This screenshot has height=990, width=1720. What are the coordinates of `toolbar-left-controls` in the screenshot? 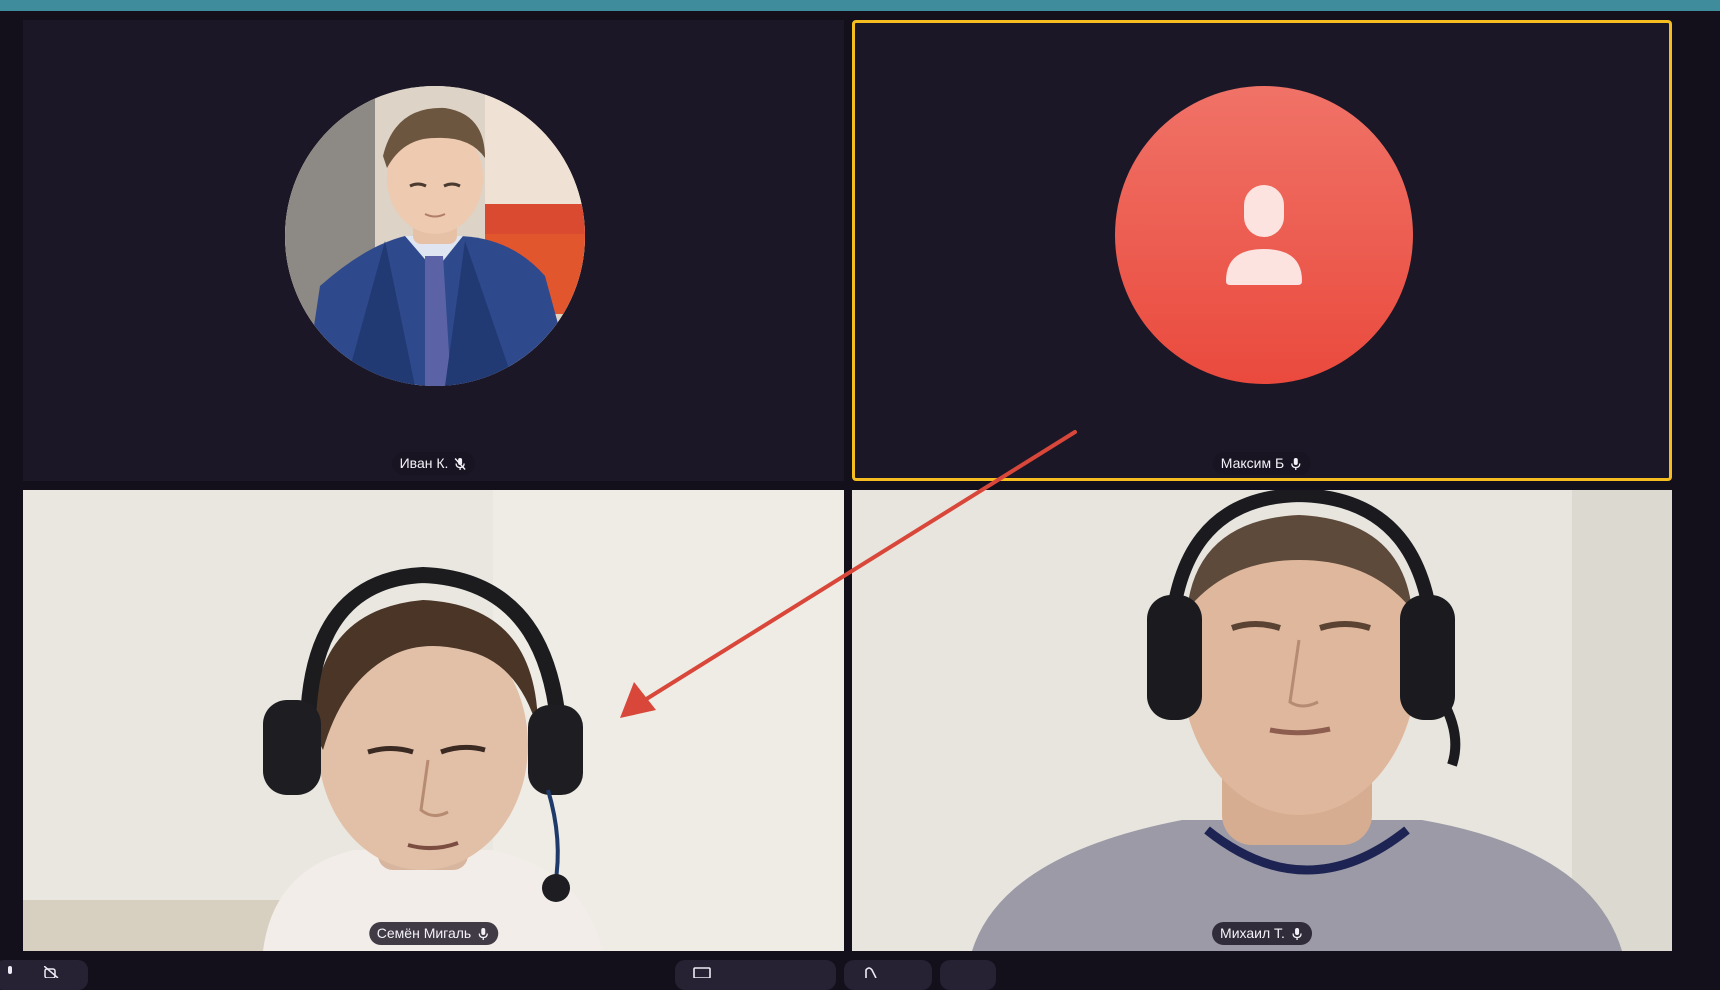 It's located at (44, 975).